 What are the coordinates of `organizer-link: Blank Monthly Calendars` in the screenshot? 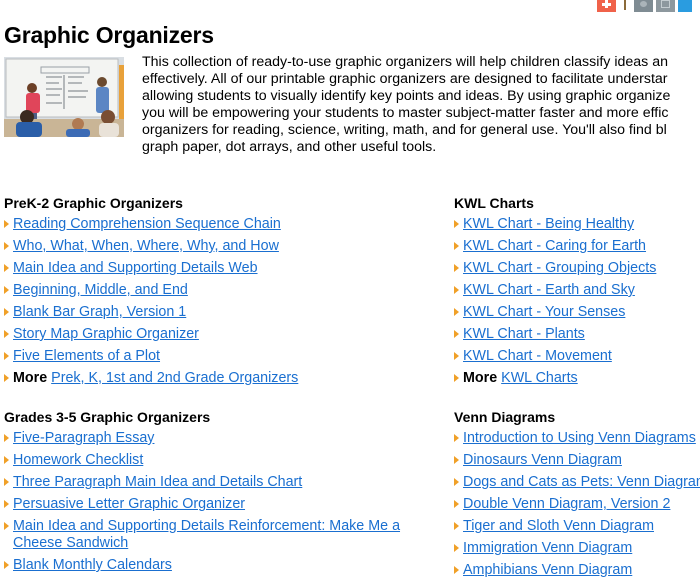 It's located at (92, 565).